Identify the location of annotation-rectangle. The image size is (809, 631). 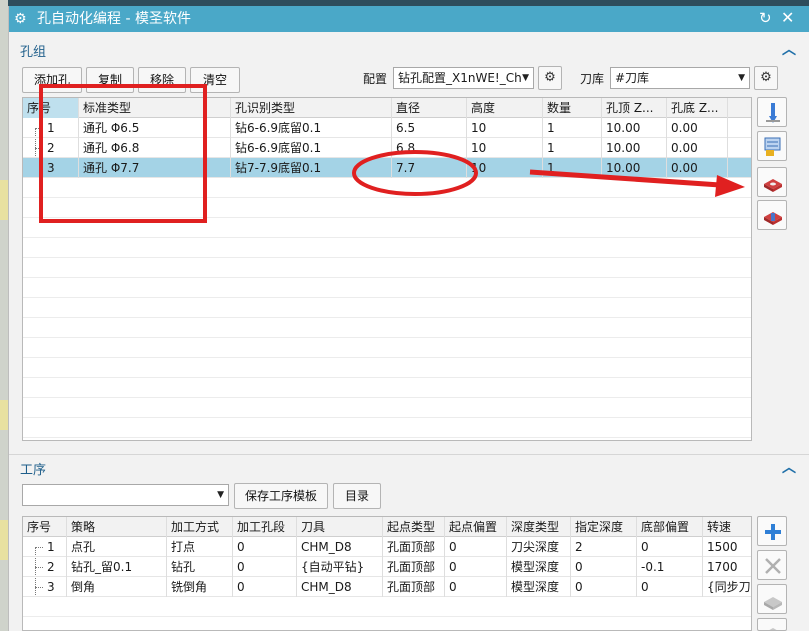
(123, 153).